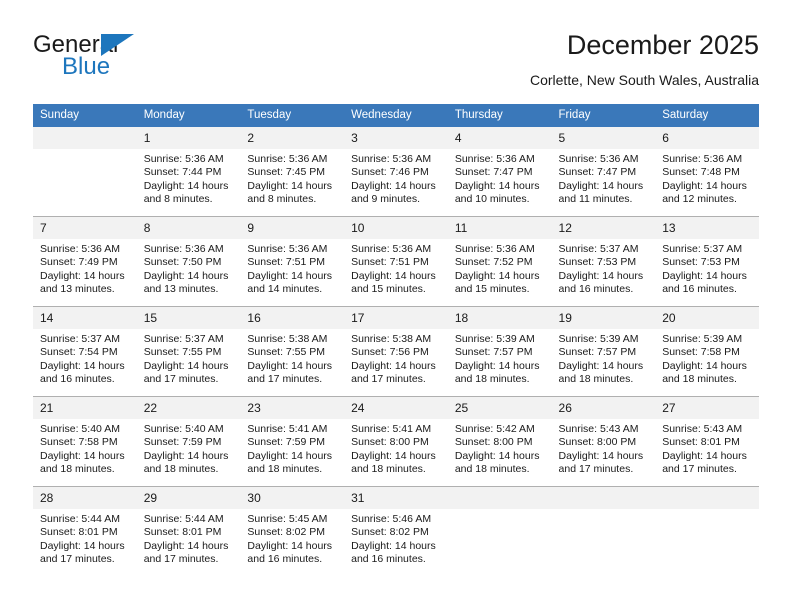  Describe the element at coordinates (79, 352) in the screenshot. I see `sunset-text: Sunset: 7:54 PM` at that location.